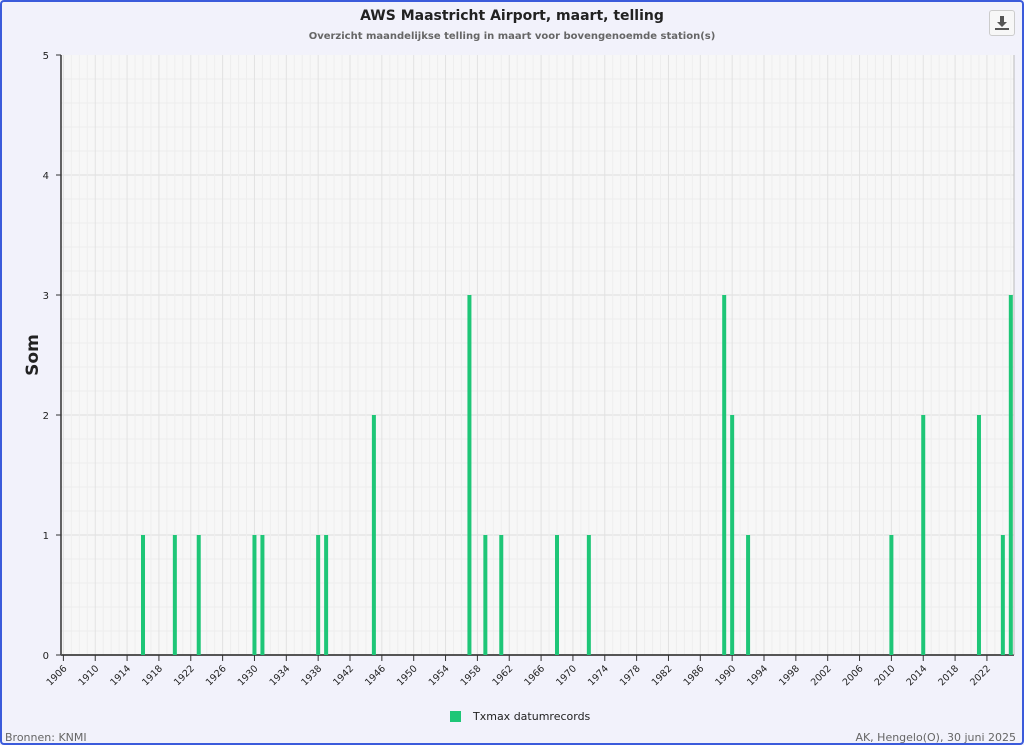 This screenshot has width=1024, height=745. I want to click on x-tick-label: 2022, so click(980, 675).